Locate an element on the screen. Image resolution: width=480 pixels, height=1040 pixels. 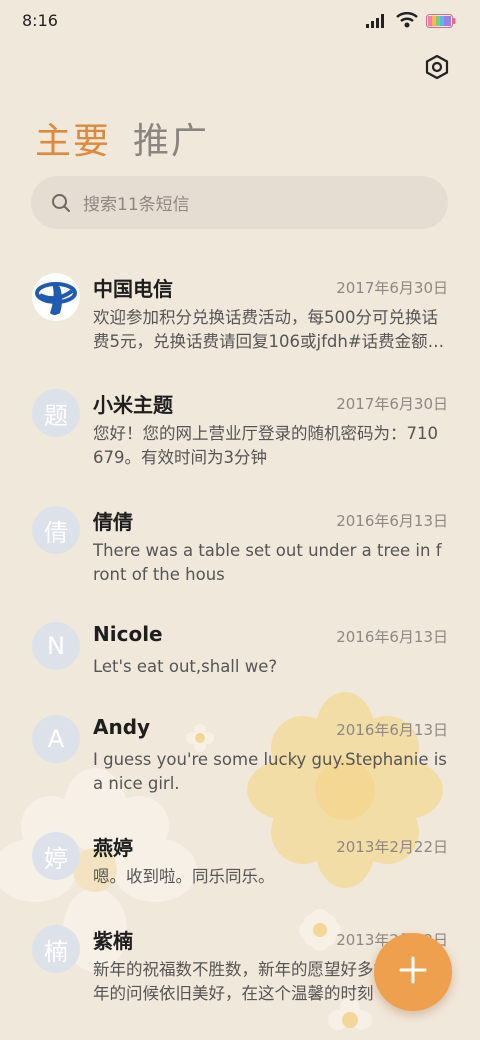
status-icons is located at coordinates (411, 22).